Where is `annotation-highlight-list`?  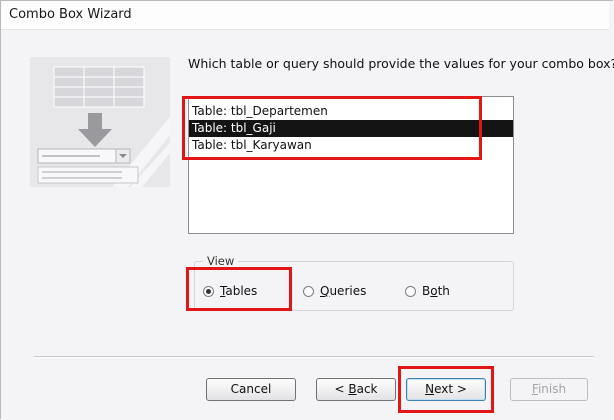
annotation-highlight-list is located at coordinates (332, 128).